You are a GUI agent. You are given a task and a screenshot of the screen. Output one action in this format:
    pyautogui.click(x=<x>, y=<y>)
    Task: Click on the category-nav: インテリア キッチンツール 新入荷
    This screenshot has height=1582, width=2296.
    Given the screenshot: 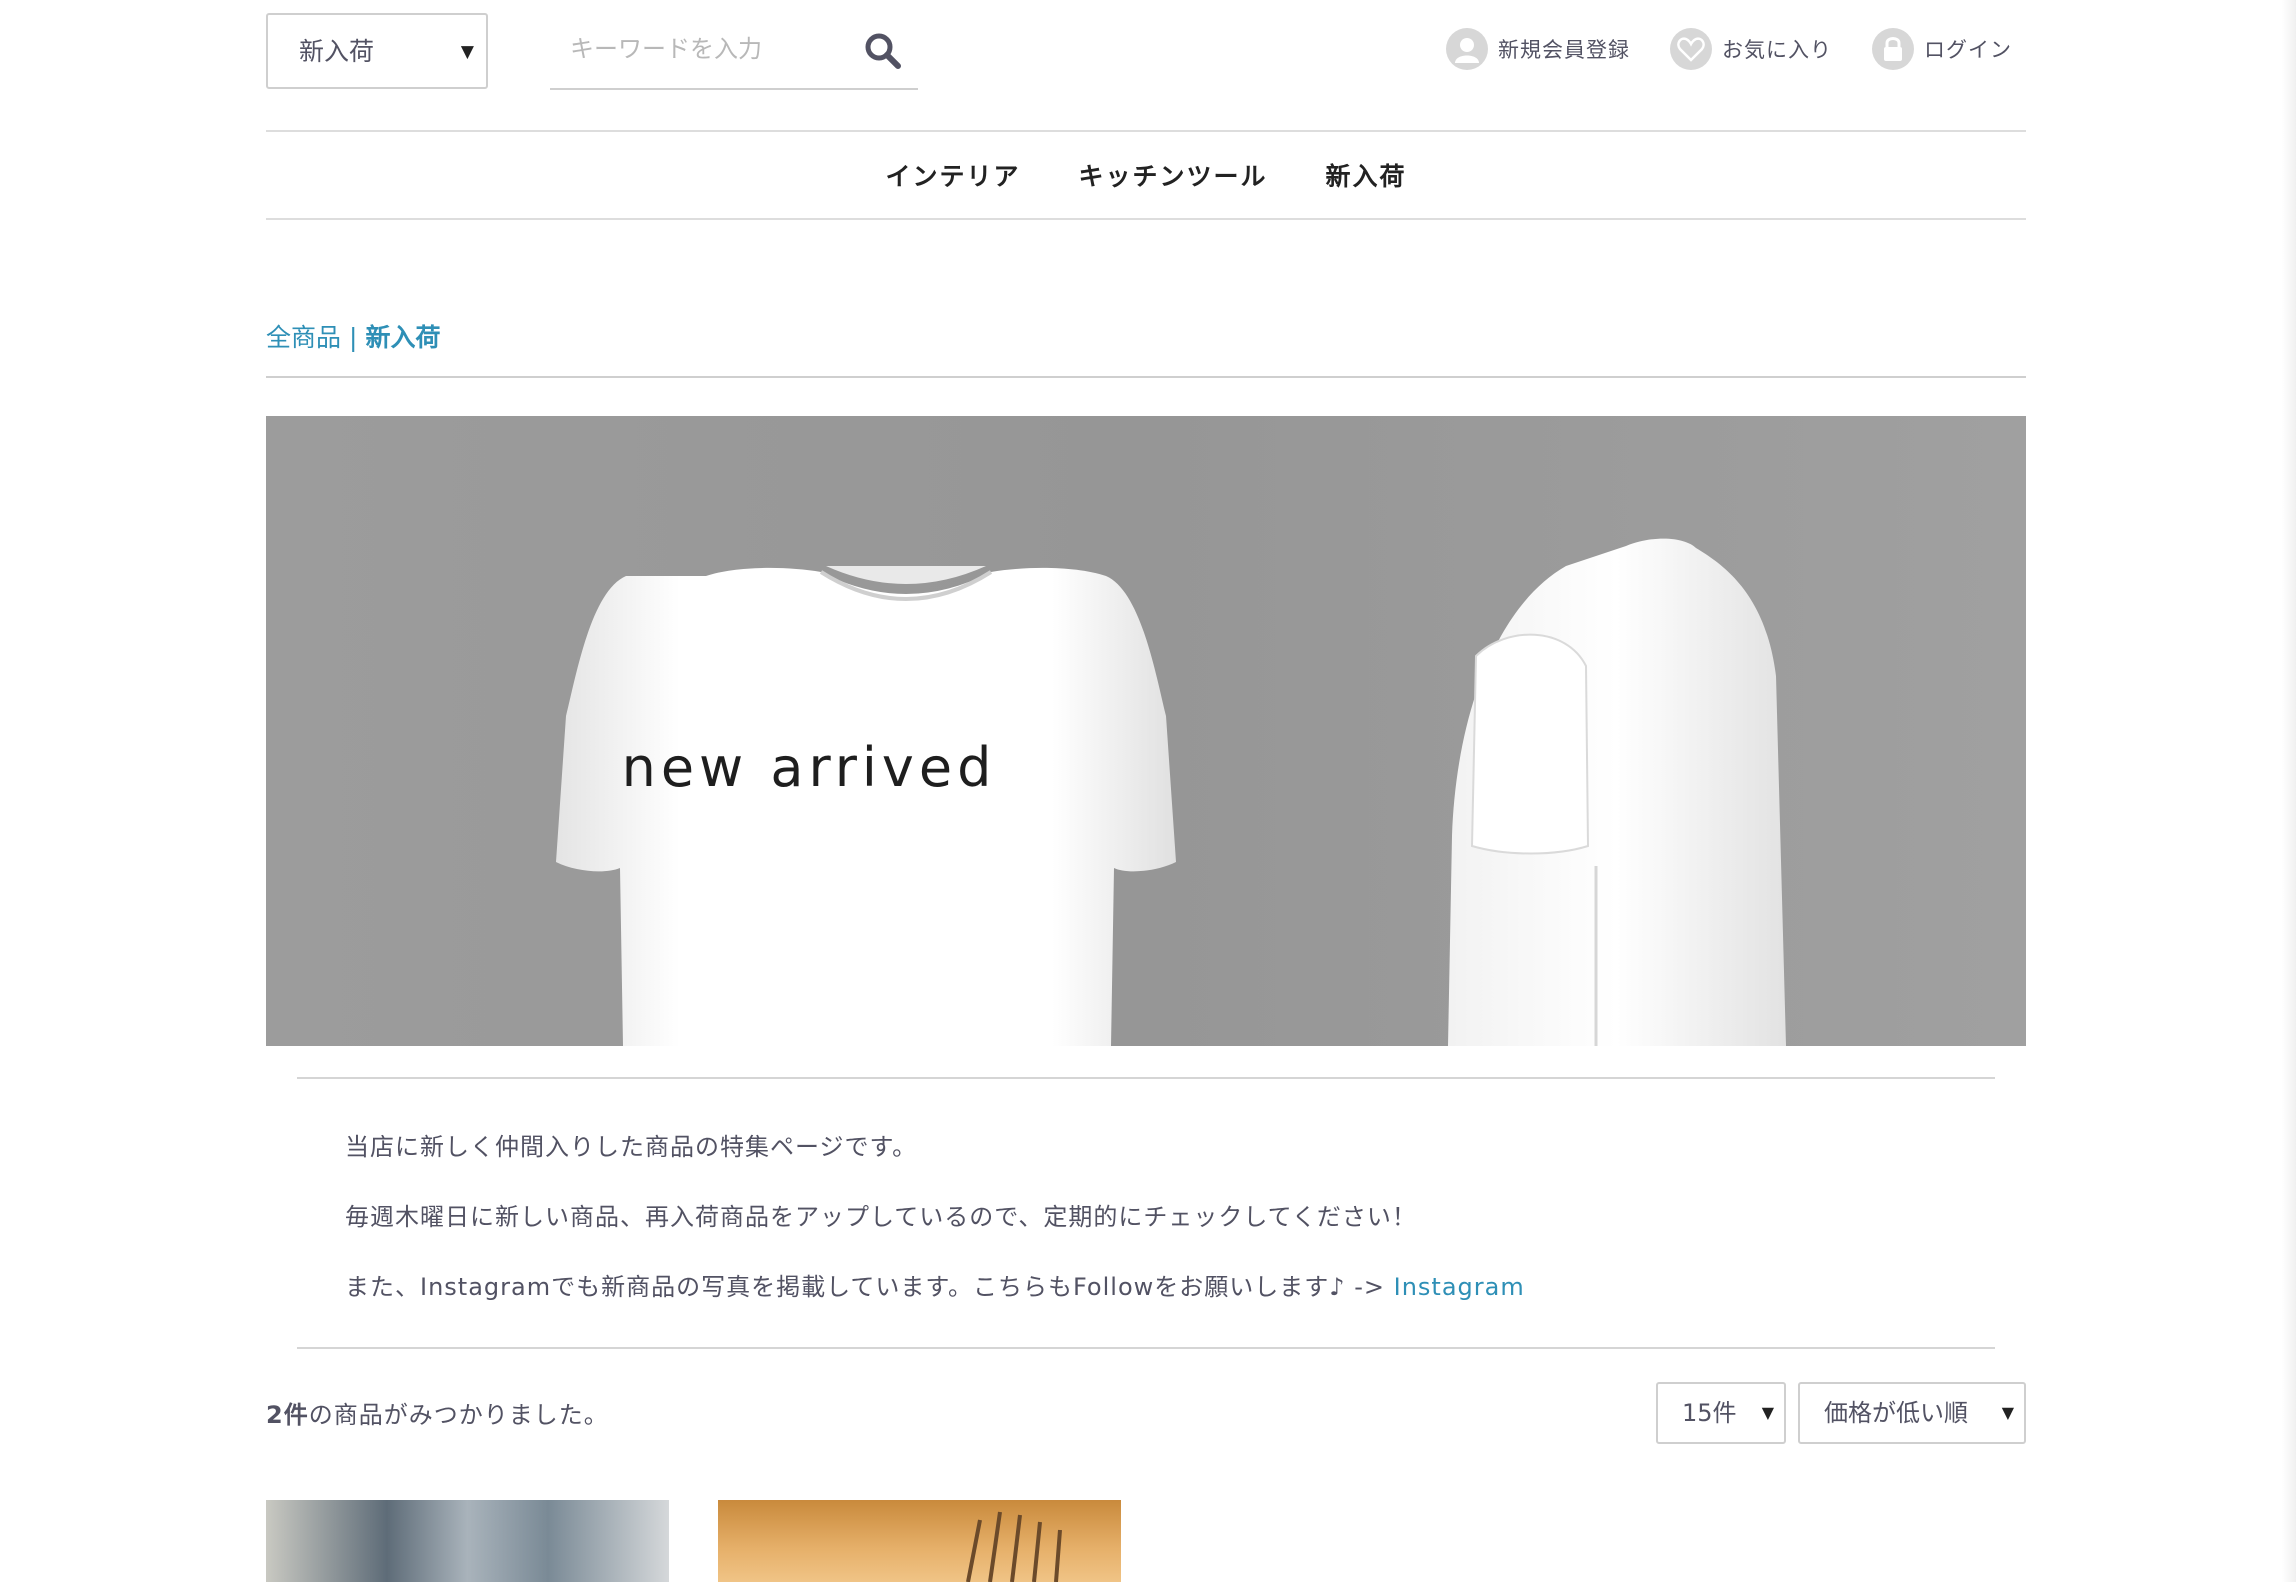 What is the action you would take?
    pyautogui.click(x=1146, y=175)
    